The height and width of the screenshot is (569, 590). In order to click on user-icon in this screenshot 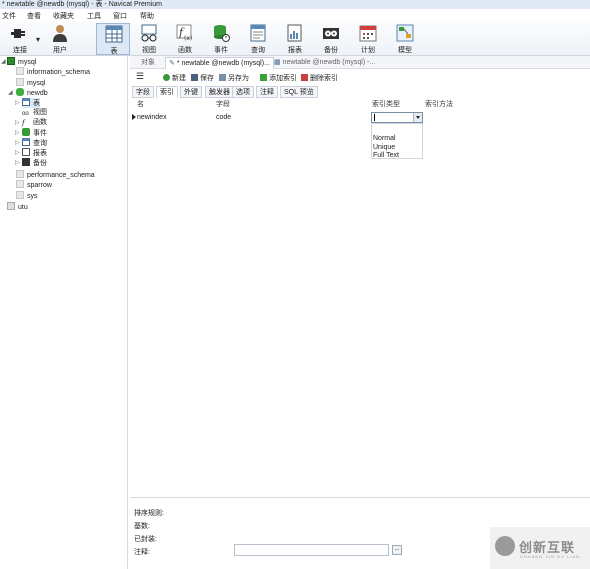, I will do `click(60, 33)`.